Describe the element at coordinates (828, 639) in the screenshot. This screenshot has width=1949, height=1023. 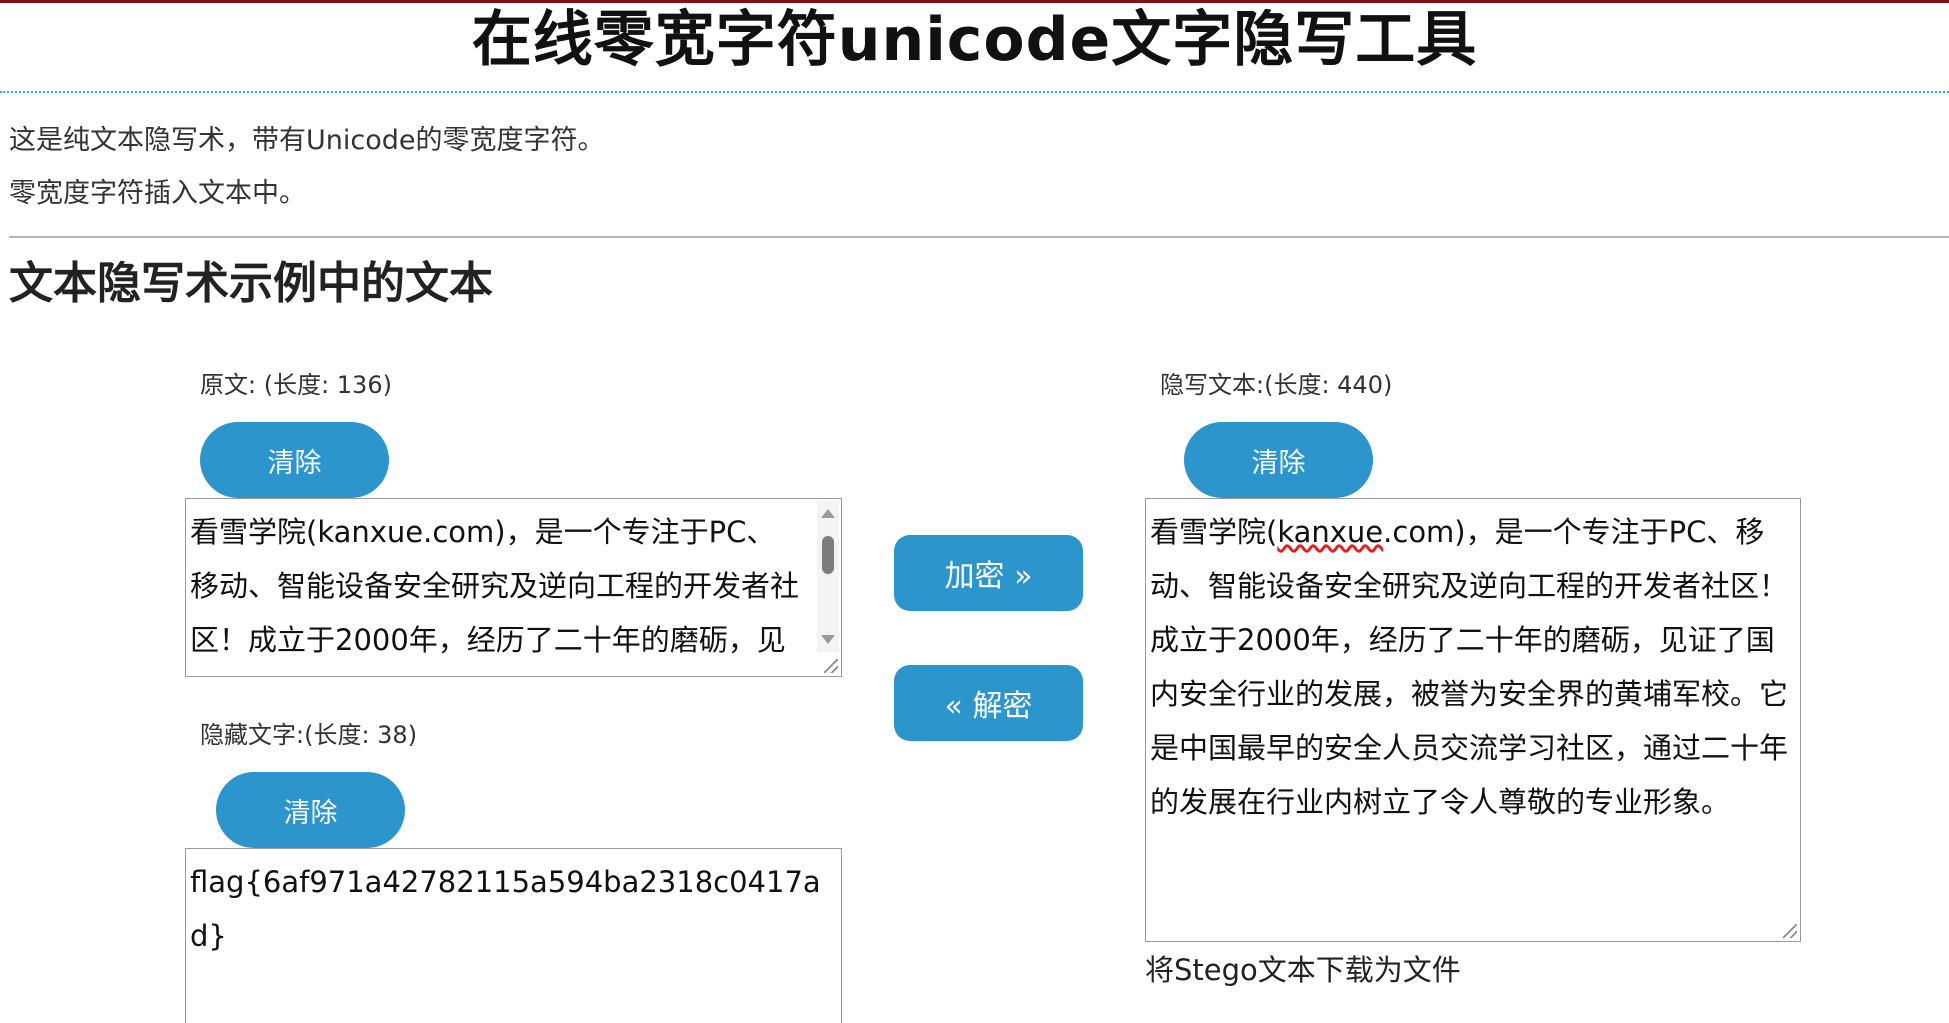
I see `scroll-down-arrow-icon` at that location.